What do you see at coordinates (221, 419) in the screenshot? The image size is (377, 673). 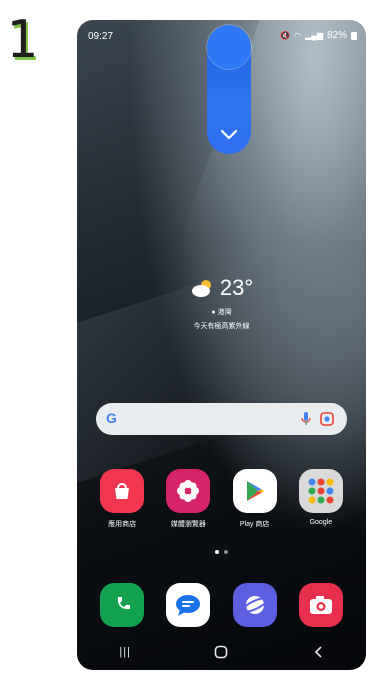 I see `google-search-bar: G` at bounding box center [221, 419].